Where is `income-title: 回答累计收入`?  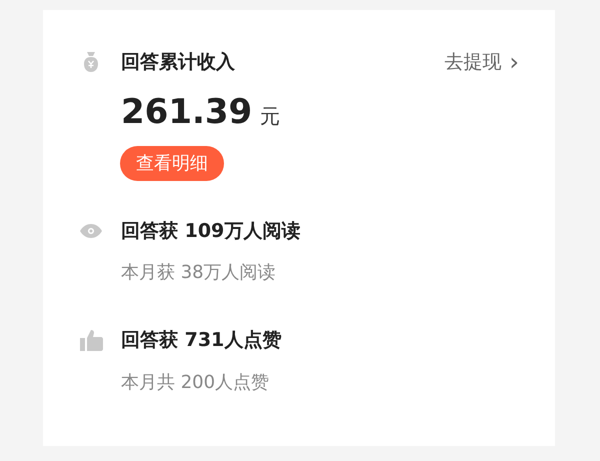
income-title: 回答累计收入 is located at coordinates (178, 62).